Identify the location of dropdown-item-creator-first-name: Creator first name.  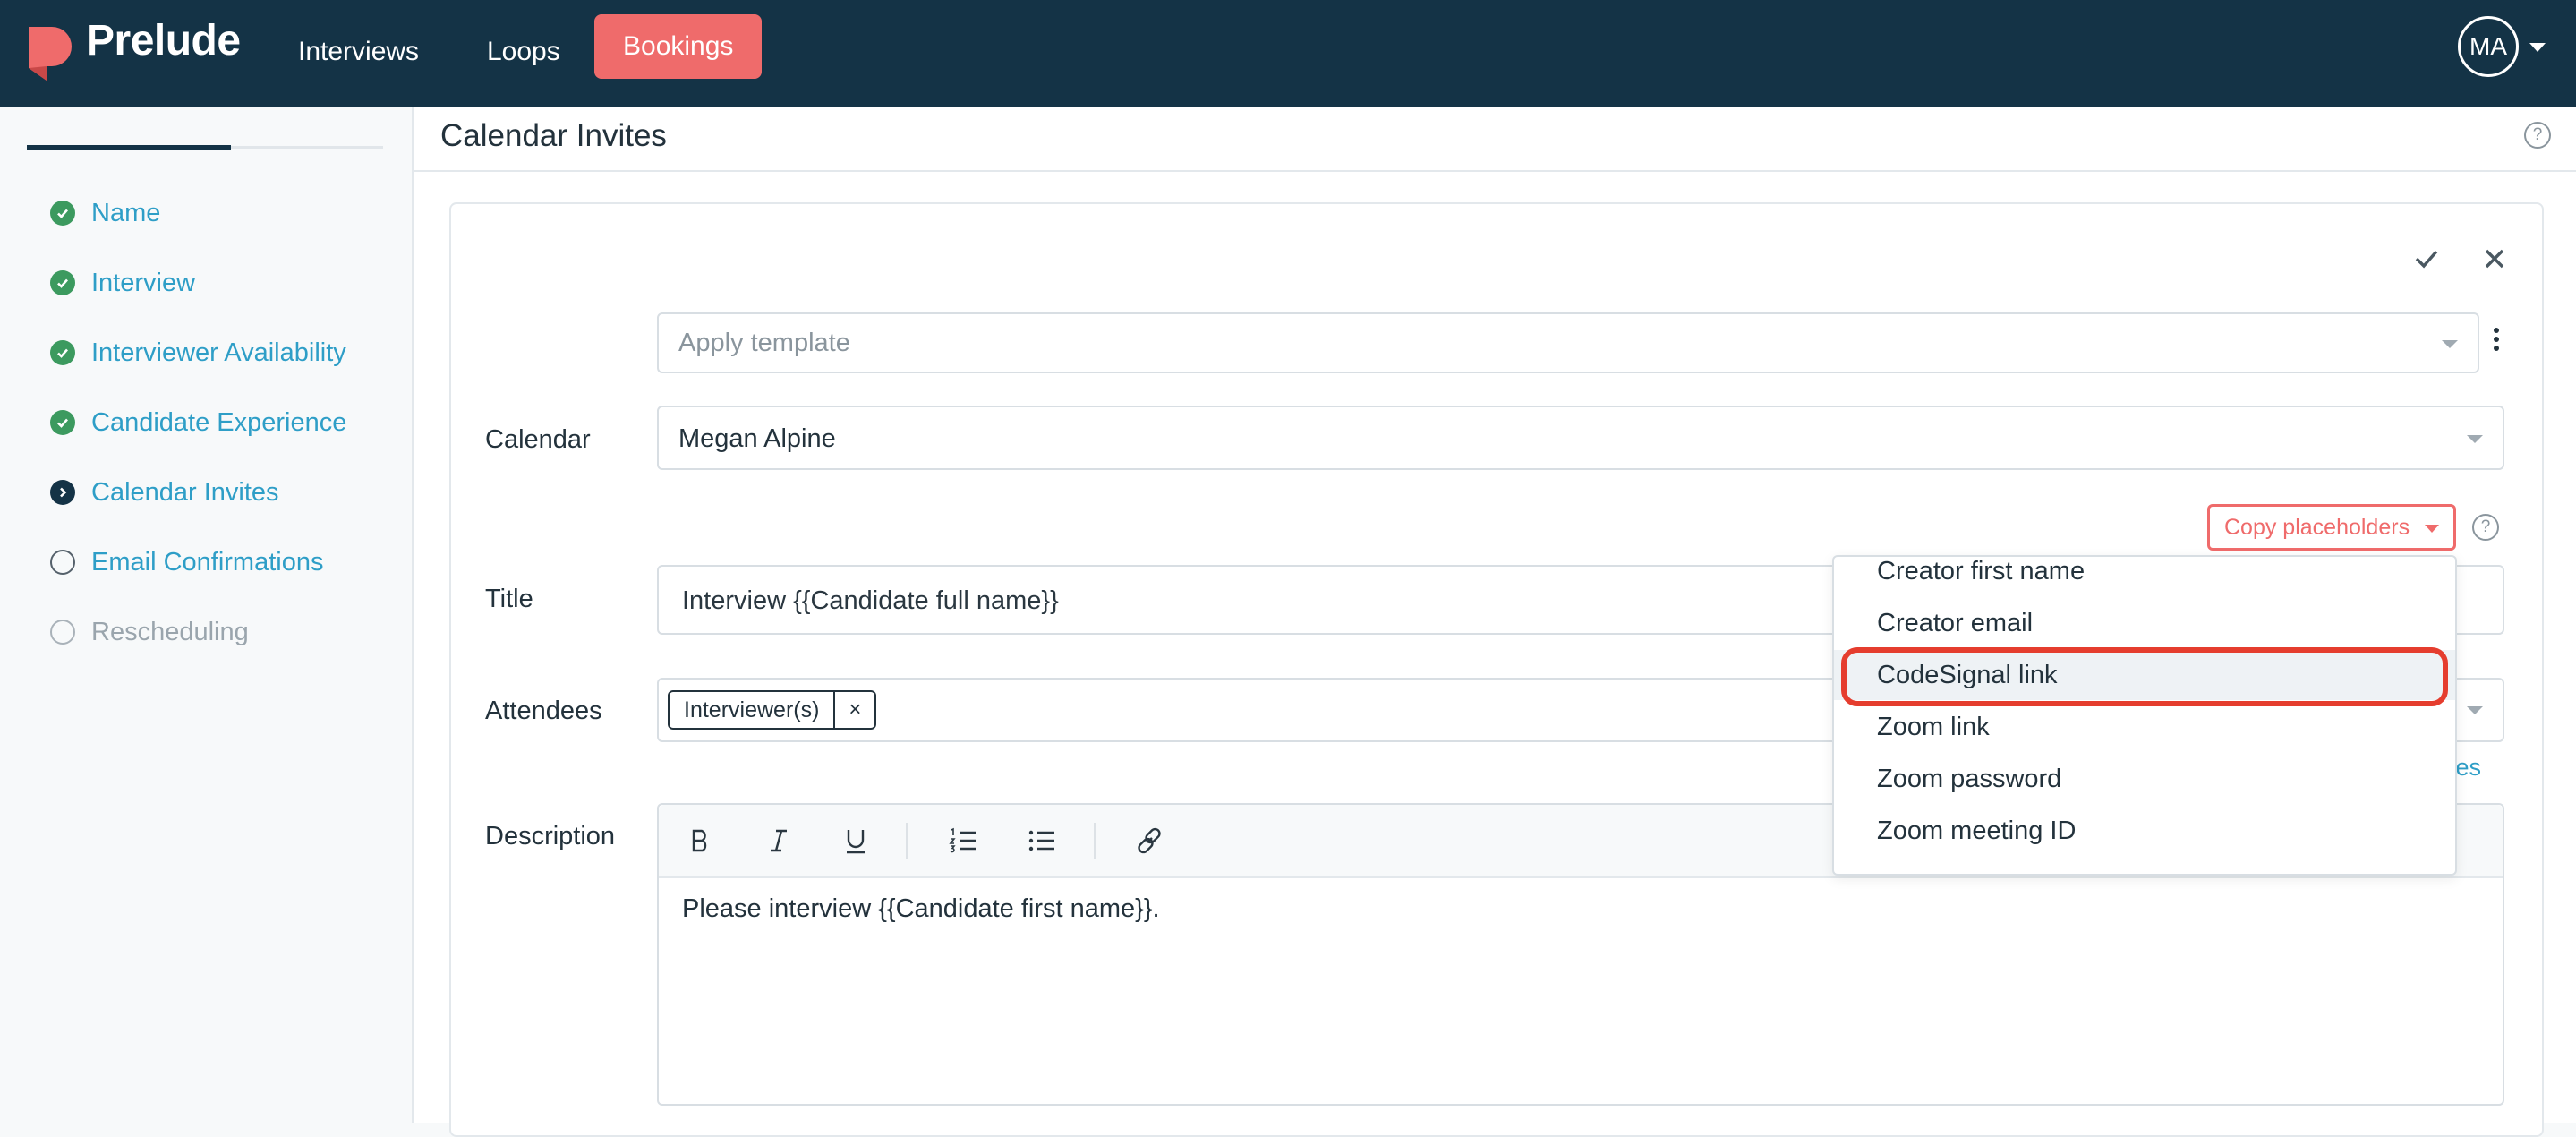
(2144, 576).